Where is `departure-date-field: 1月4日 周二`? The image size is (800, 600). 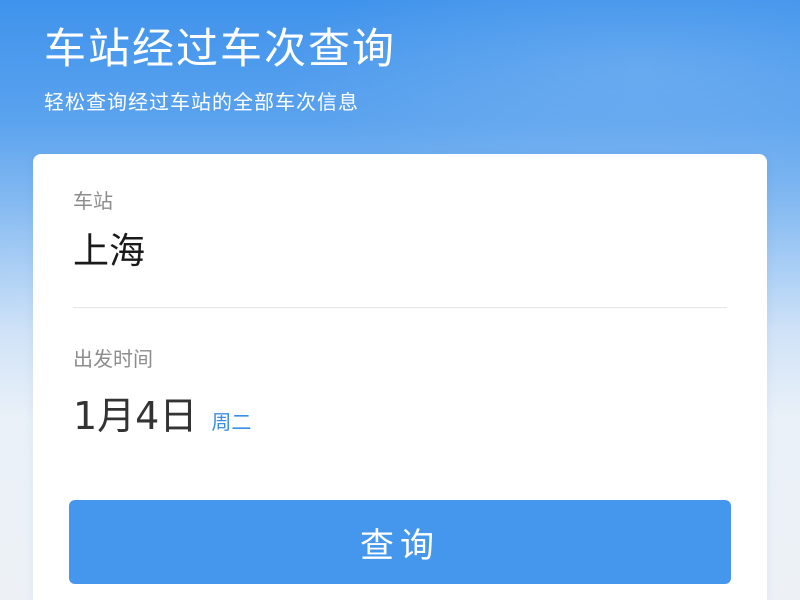
departure-date-field: 1月4日 周二 is located at coordinates (162, 416).